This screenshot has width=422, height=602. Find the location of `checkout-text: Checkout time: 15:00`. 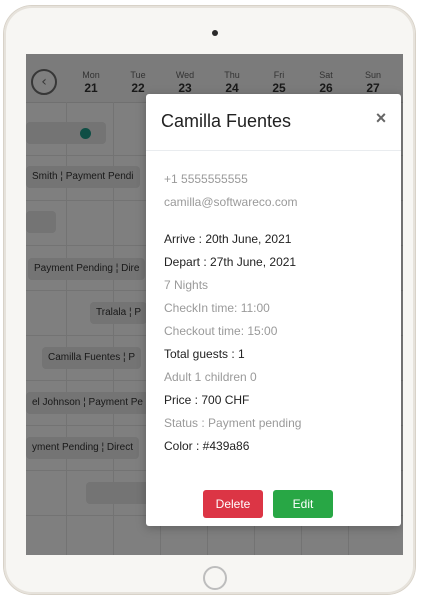

checkout-text: Checkout time: 15:00 is located at coordinates (221, 331).